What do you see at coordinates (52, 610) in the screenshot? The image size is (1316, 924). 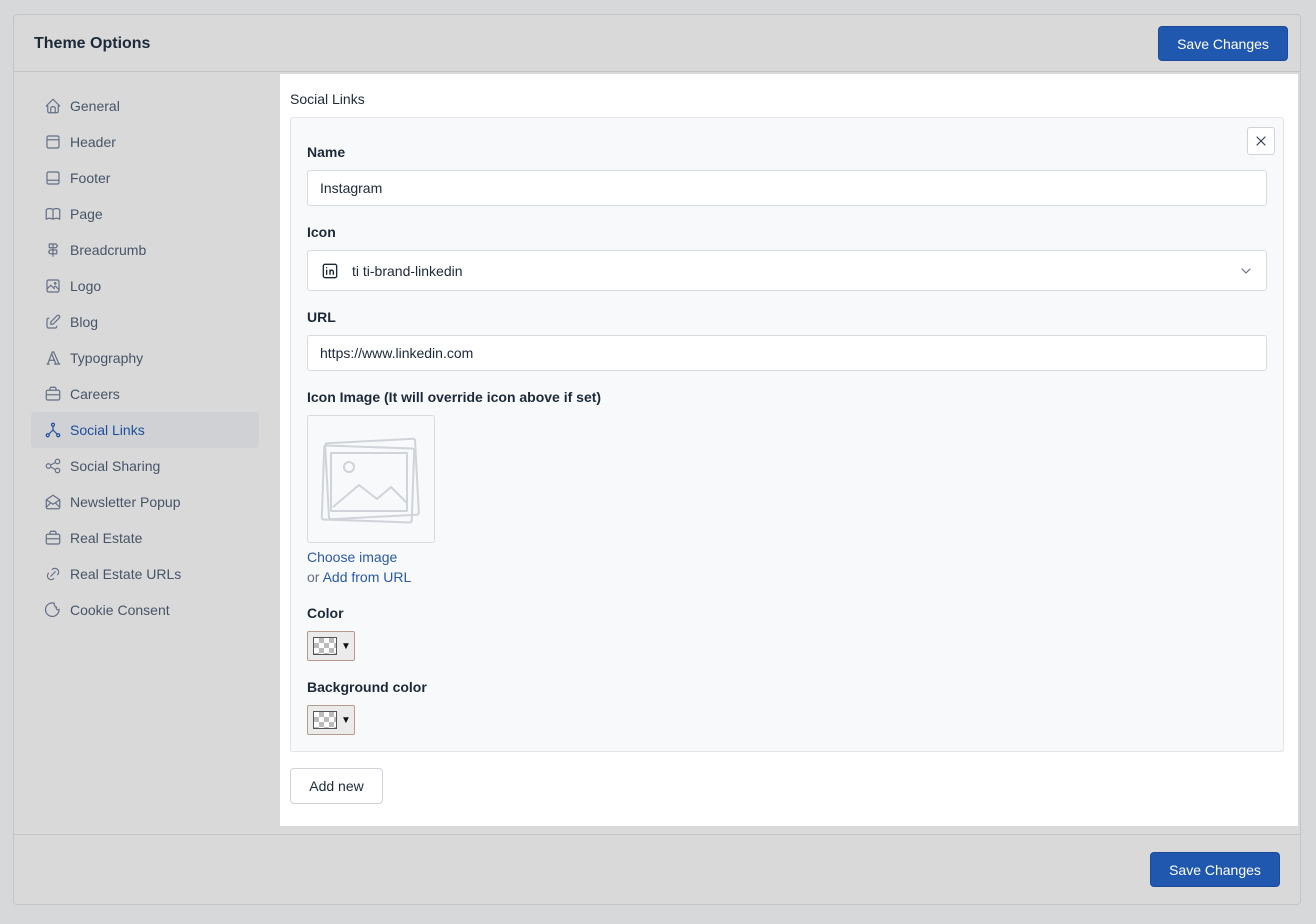 I see `cookie-icon` at bounding box center [52, 610].